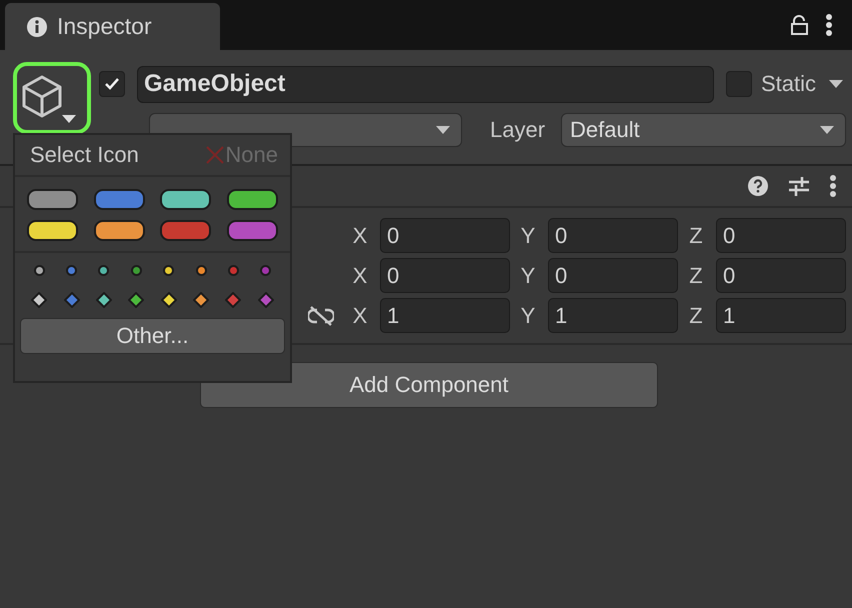 The width and height of the screenshot is (852, 608). I want to click on check-icon, so click(112, 84).